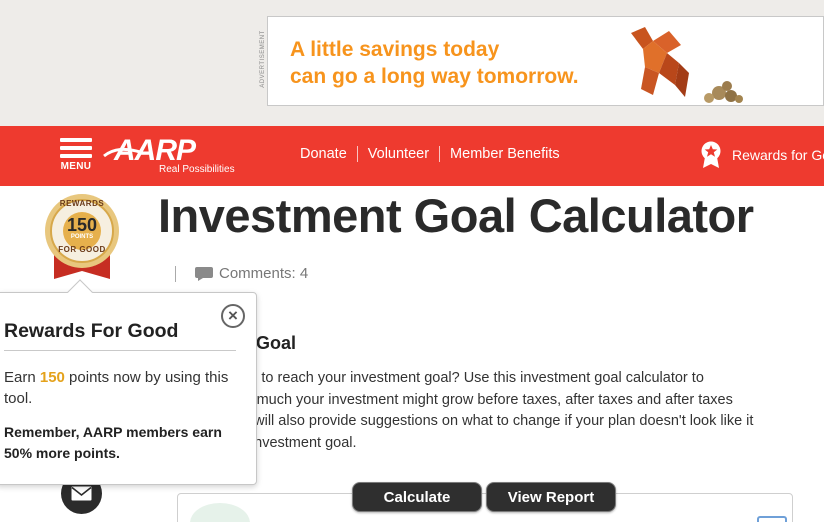 The image size is (824, 522). What do you see at coordinates (175, 273) in the screenshot?
I see `meta-divider` at bounding box center [175, 273].